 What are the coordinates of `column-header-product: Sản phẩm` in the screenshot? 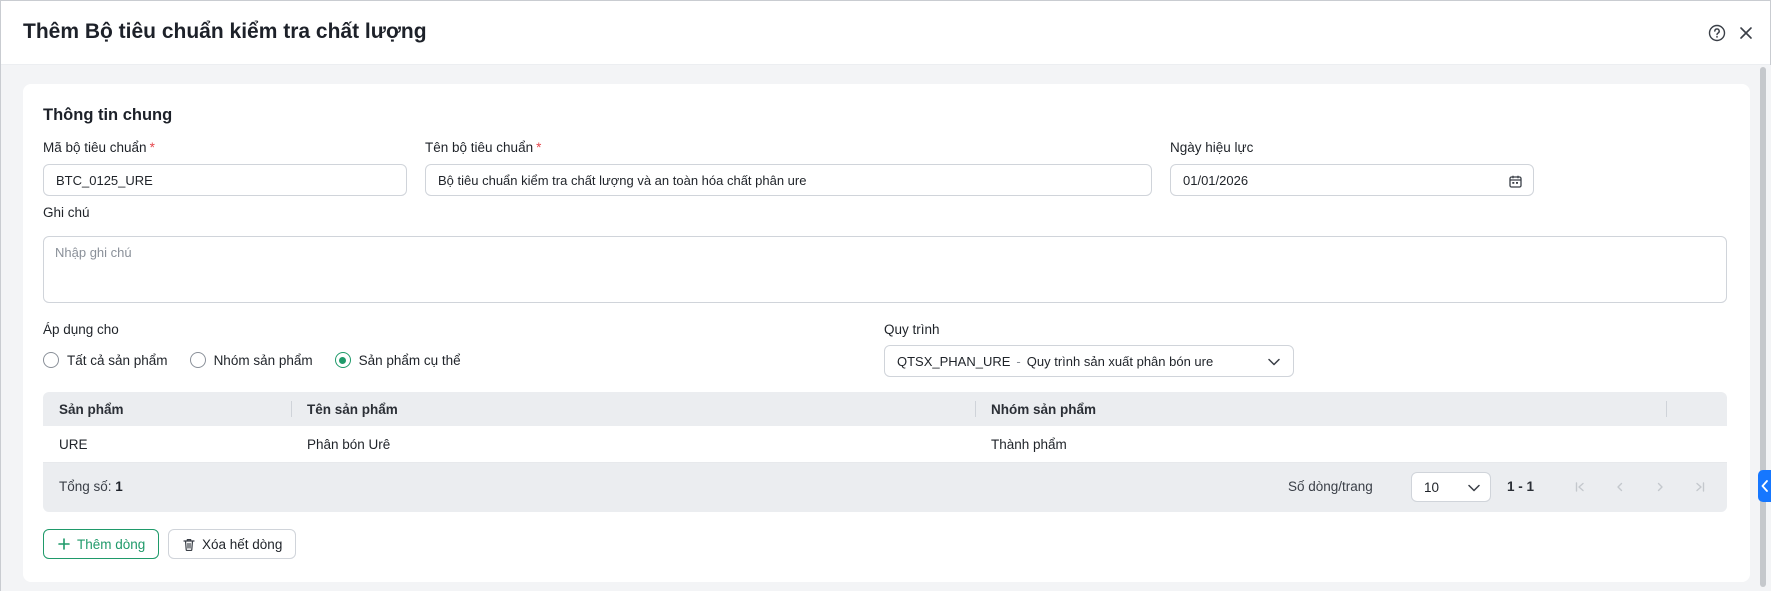 It's located at (91, 409).